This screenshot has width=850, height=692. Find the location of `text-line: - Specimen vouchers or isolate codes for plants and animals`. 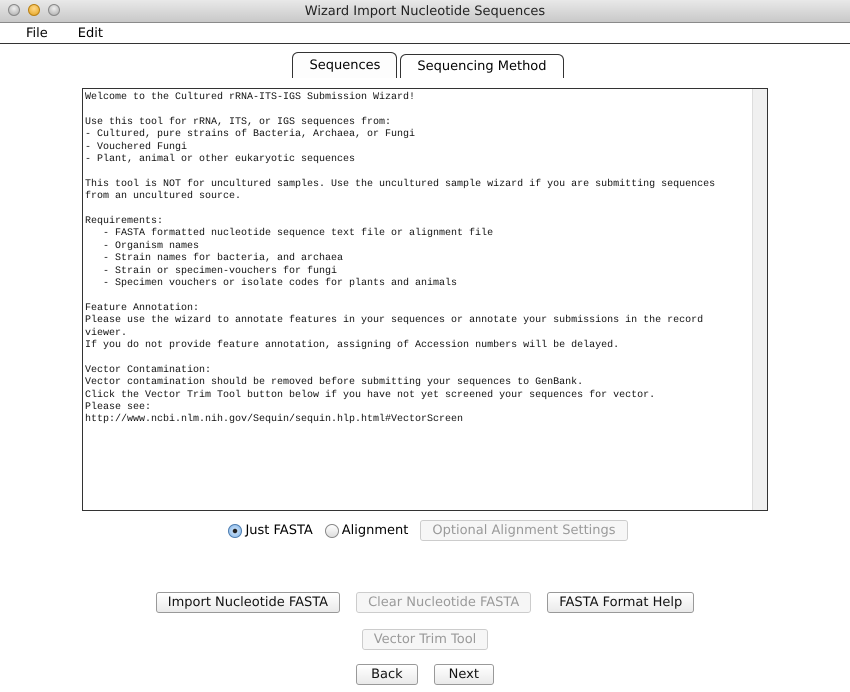

text-line: - Specimen vouchers or isolate codes for plants and animals is located at coordinates (280, 284).